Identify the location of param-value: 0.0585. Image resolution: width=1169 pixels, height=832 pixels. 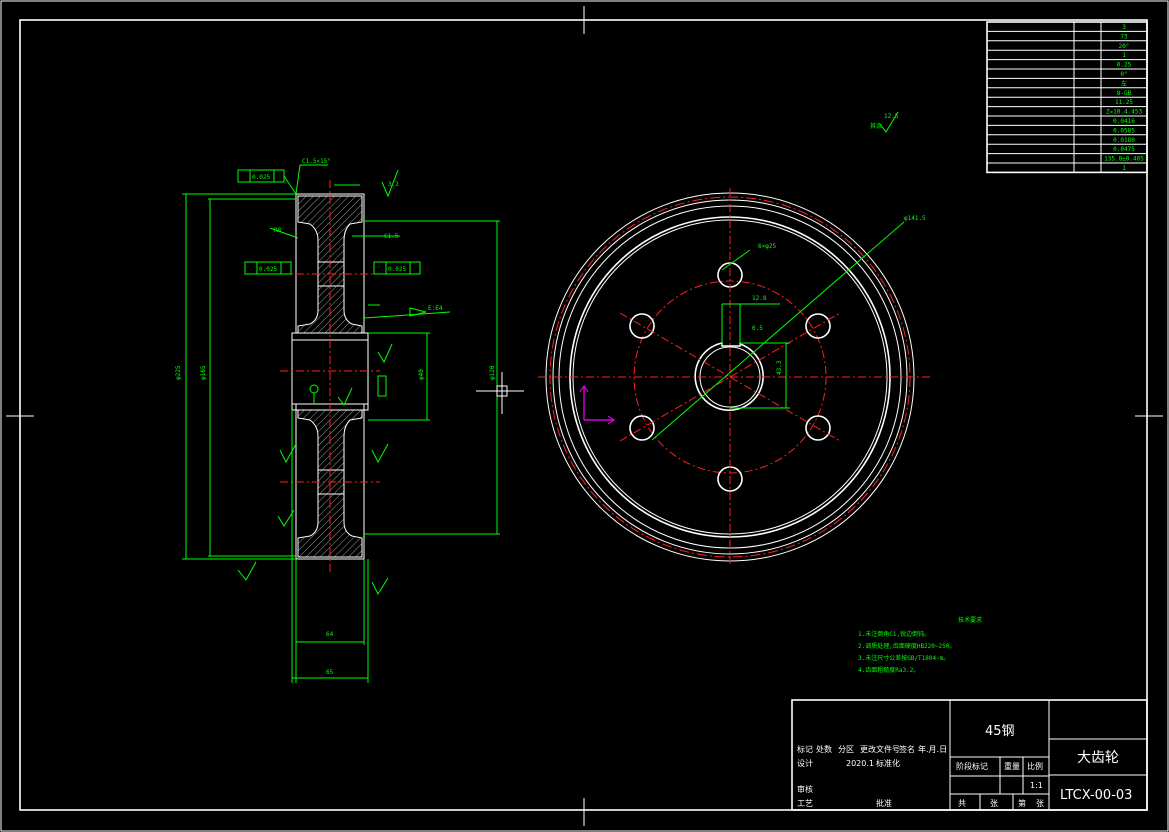
(1124, 130).